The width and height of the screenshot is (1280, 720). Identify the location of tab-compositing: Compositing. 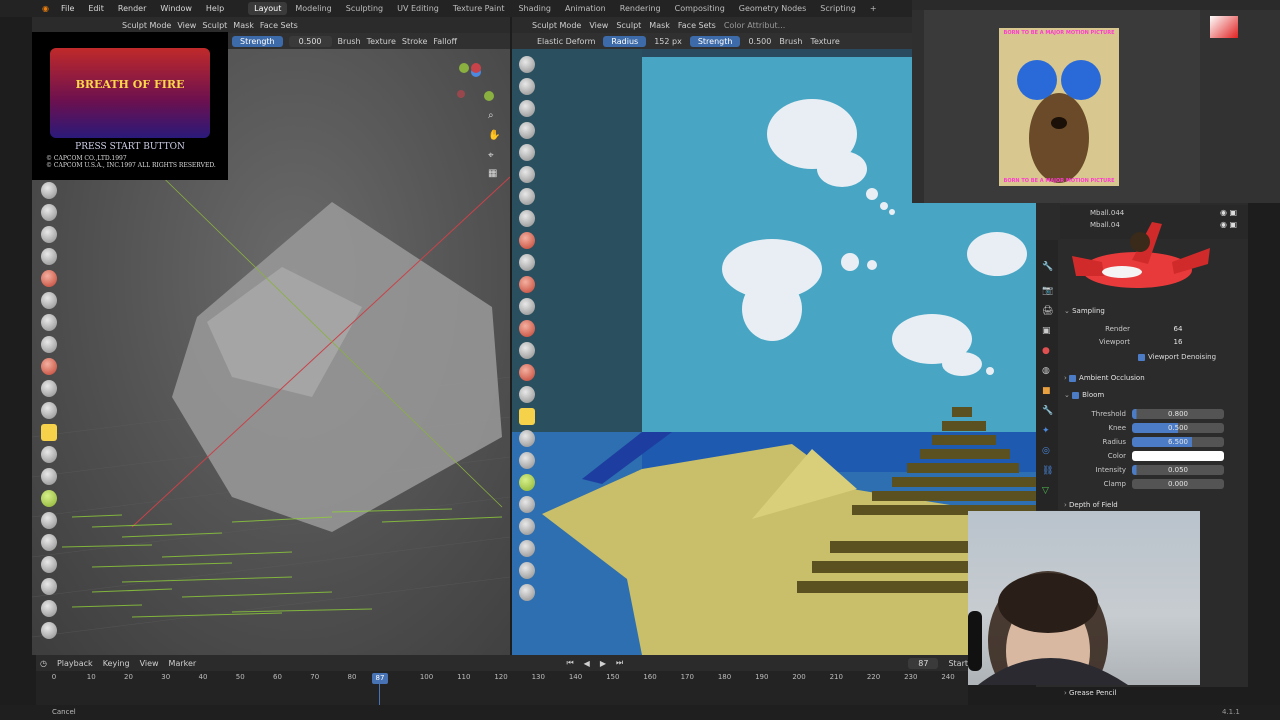
(700, 8).